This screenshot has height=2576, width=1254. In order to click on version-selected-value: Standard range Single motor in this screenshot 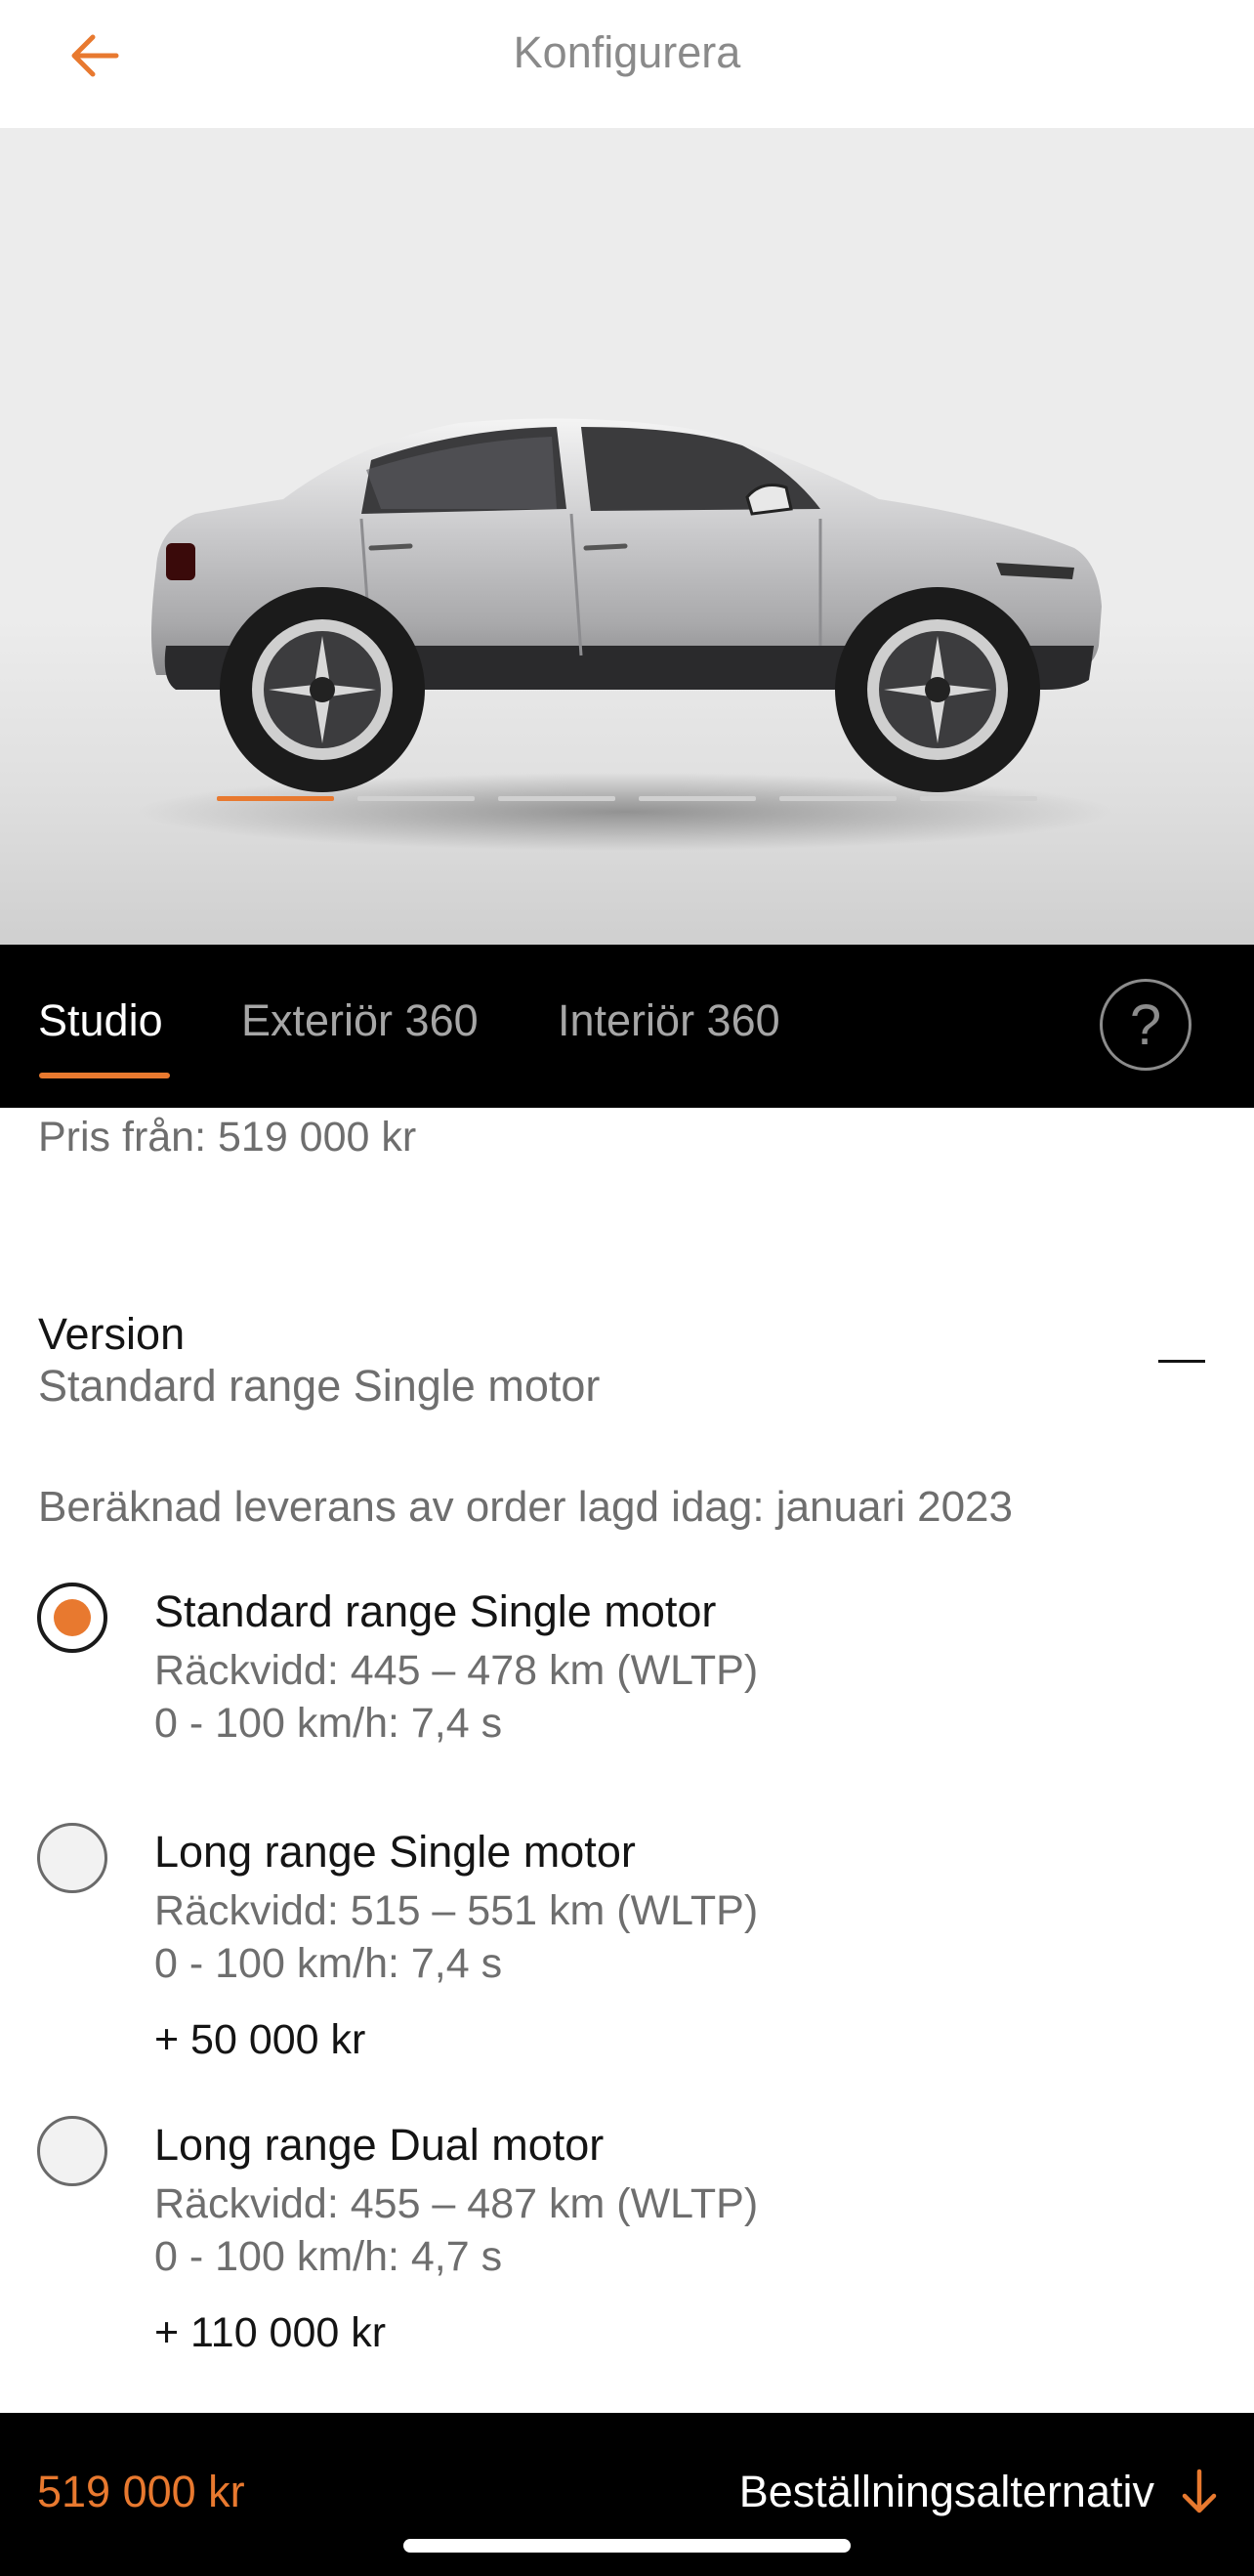, I will do `click(319, 1386)`.